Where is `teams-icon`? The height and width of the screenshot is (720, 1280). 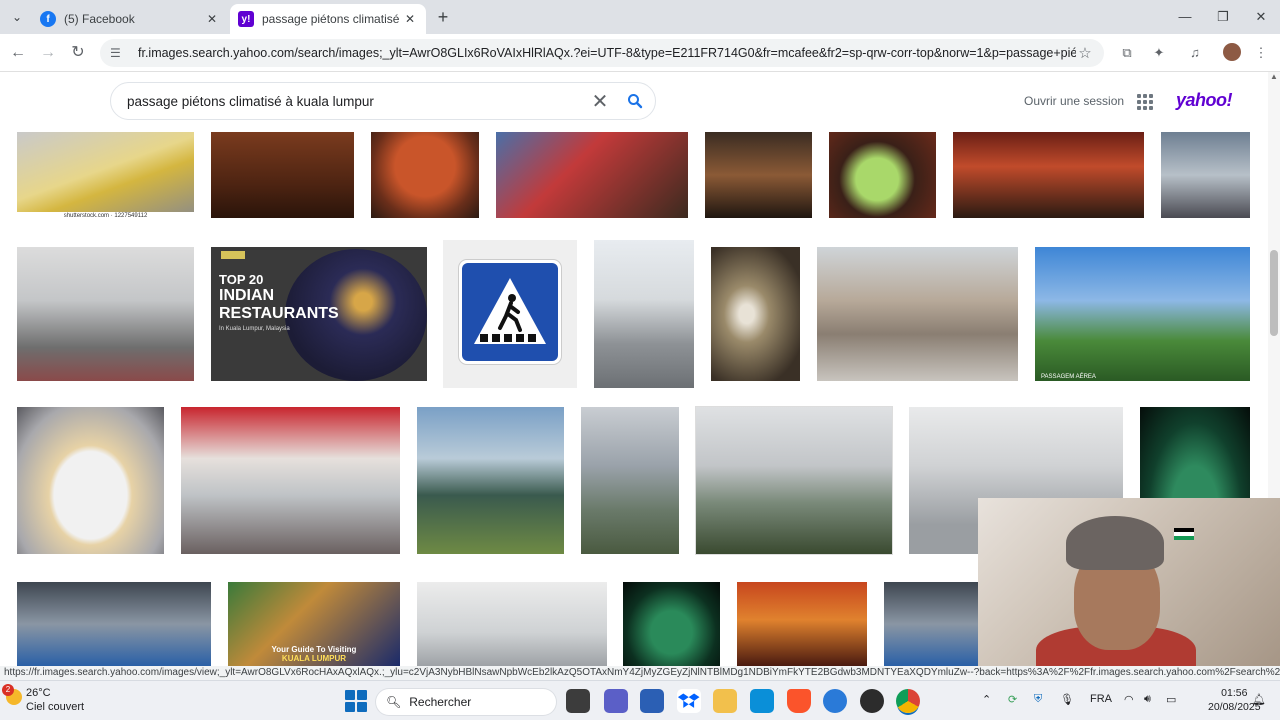
teams-icon is located at coordinates (616, 701).